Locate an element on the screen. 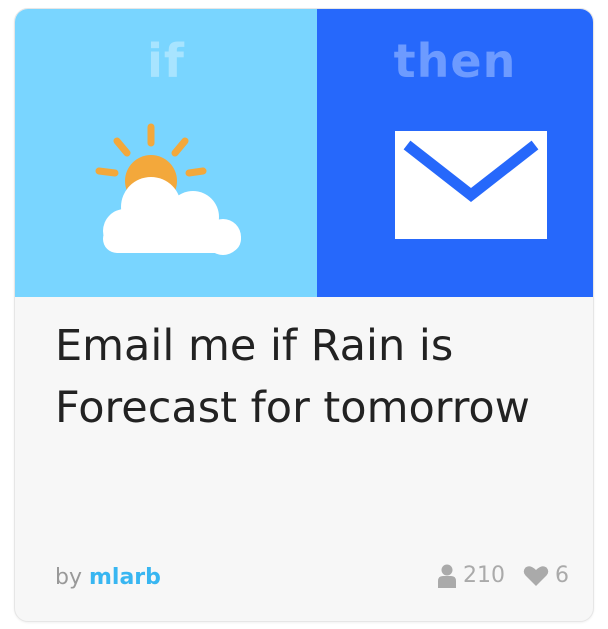 The width and height of the screenshot is (608, 629). likes-count: 6 is located at coordinates (562, 575).